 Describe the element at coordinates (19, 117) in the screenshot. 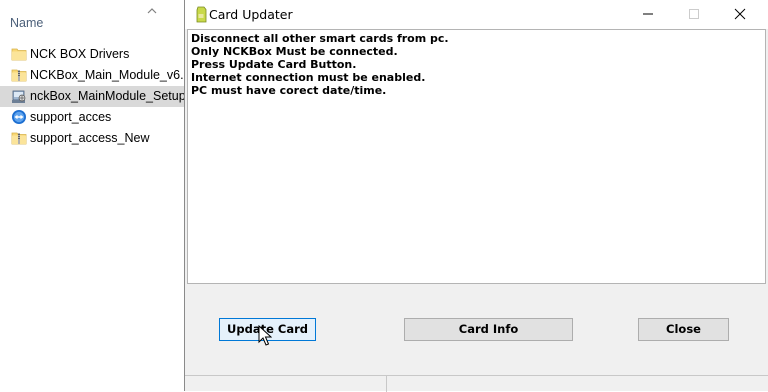

I see `teamviewer-icon` at that location.